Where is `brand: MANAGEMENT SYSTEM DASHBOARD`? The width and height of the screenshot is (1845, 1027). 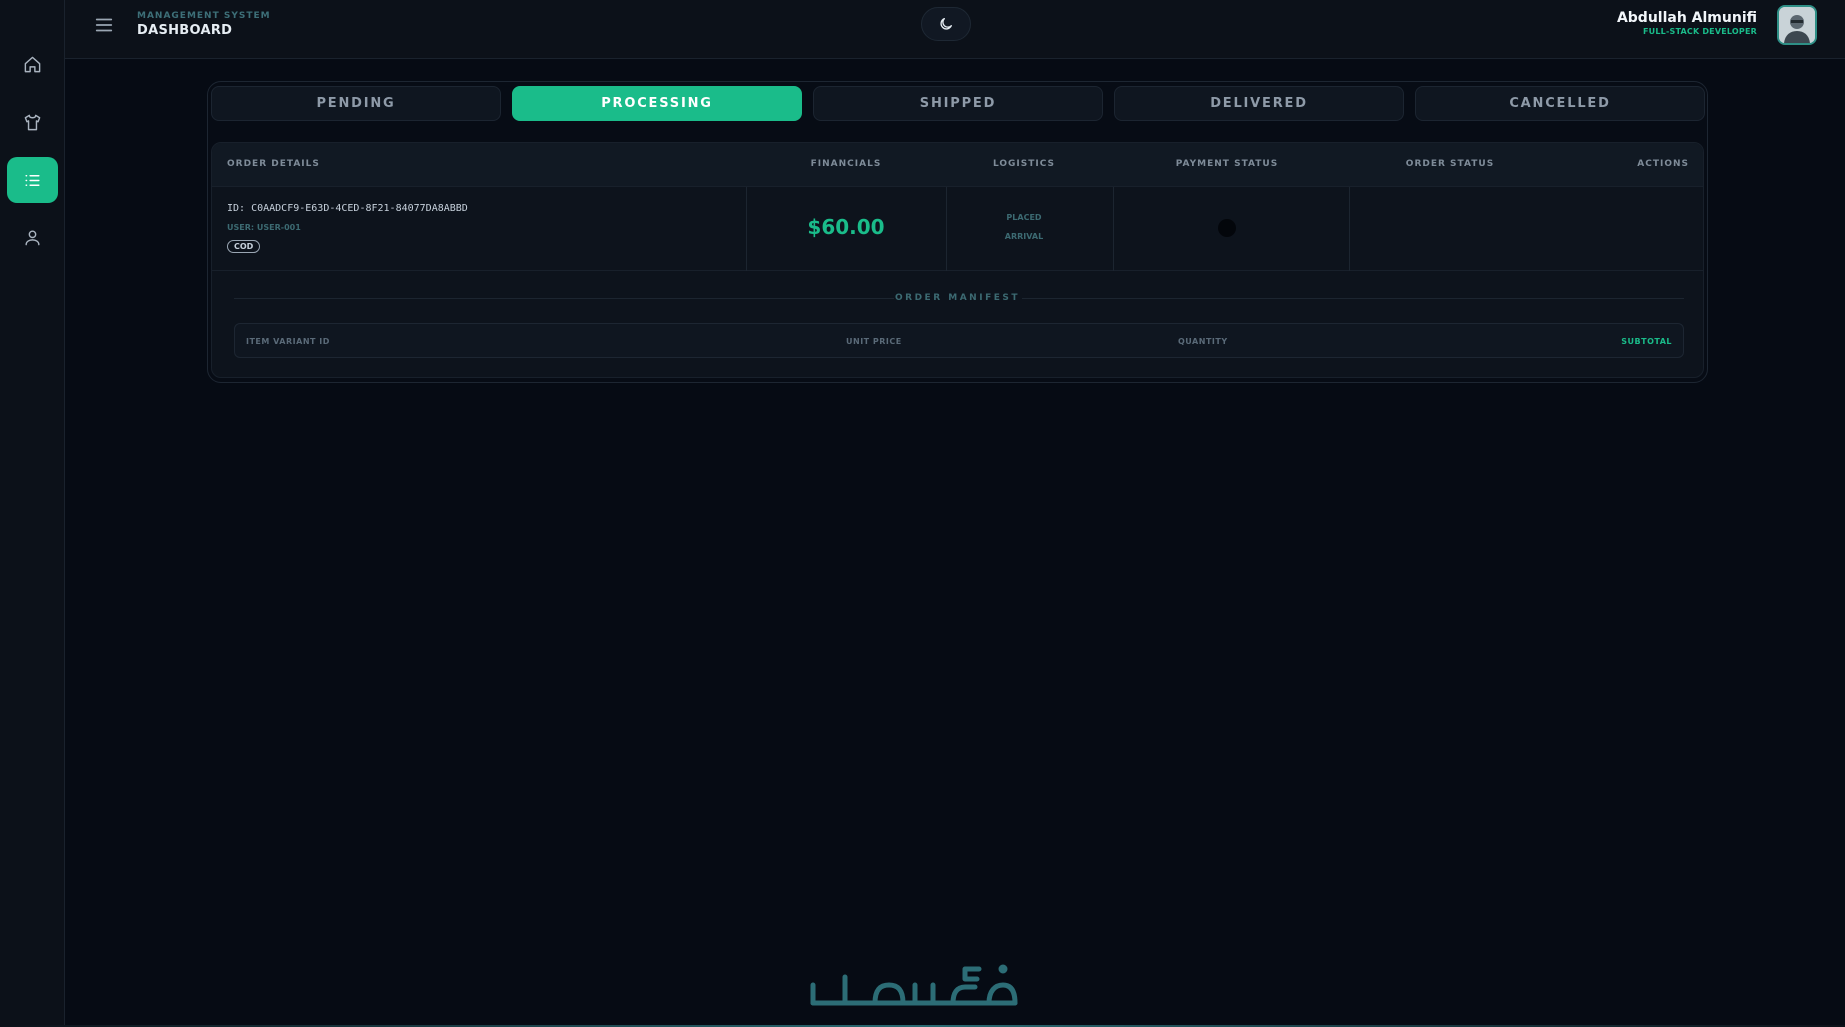
brand: MANAGEMENT SYSTEM DASHBOARD is located at coordinates (204, 24).